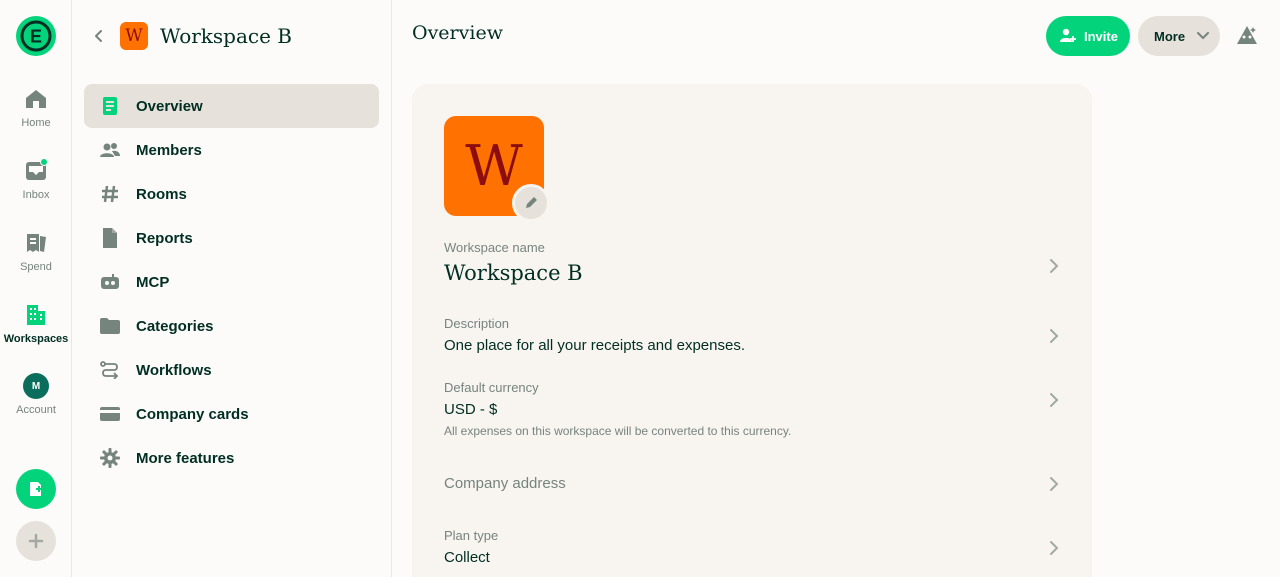  I want to click on users-icon, so click(110, 150).